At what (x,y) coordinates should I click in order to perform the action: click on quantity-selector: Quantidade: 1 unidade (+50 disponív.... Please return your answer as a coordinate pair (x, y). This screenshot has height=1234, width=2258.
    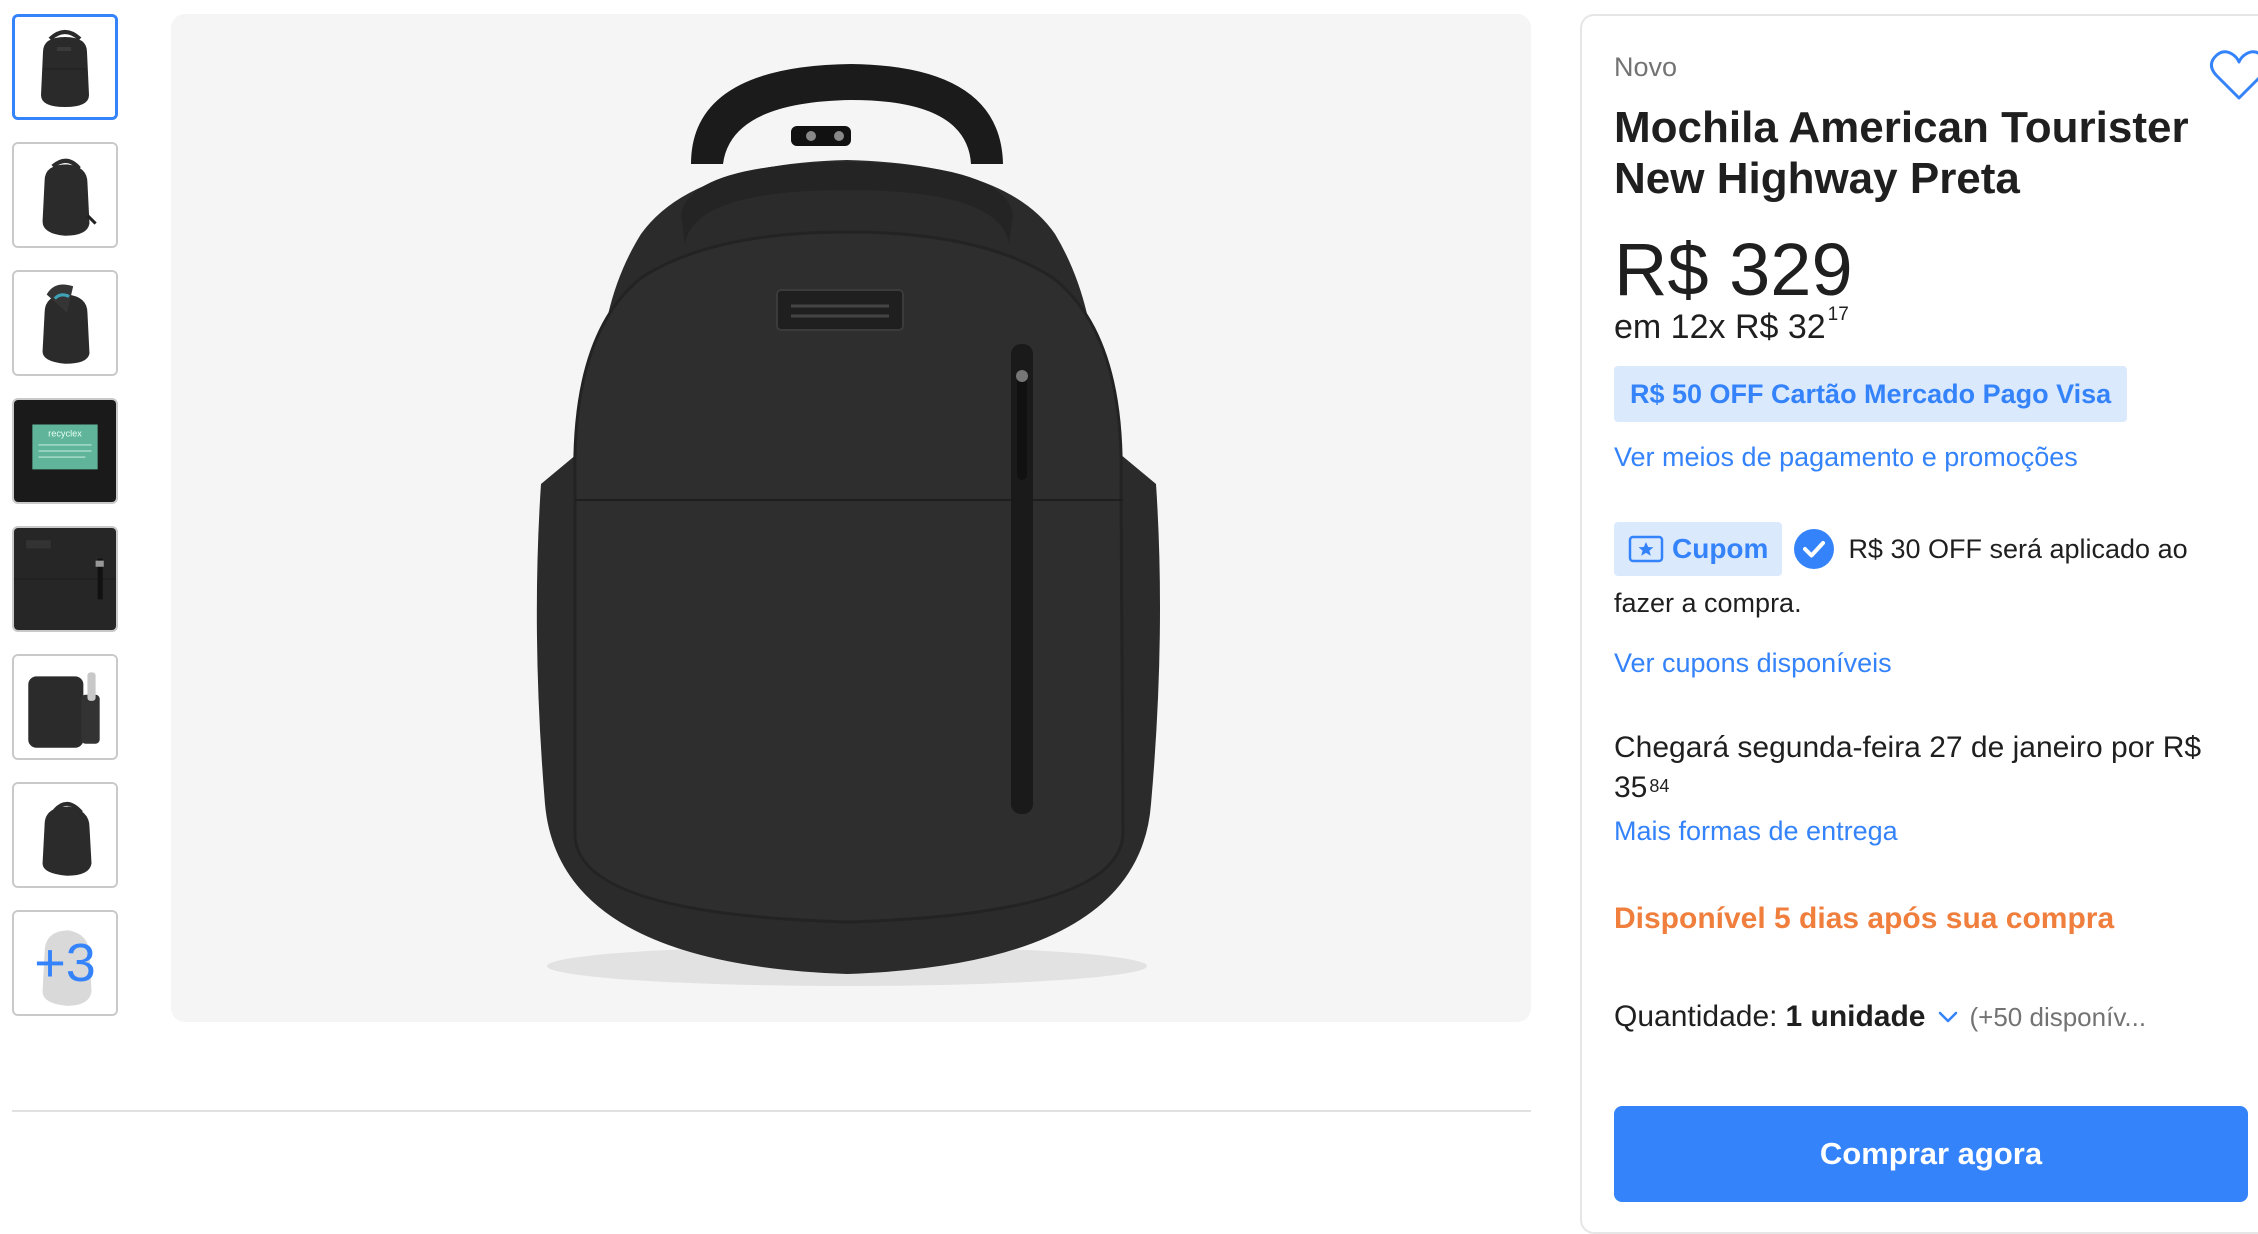
    Looking at the image, I should click on (1880, 1017).